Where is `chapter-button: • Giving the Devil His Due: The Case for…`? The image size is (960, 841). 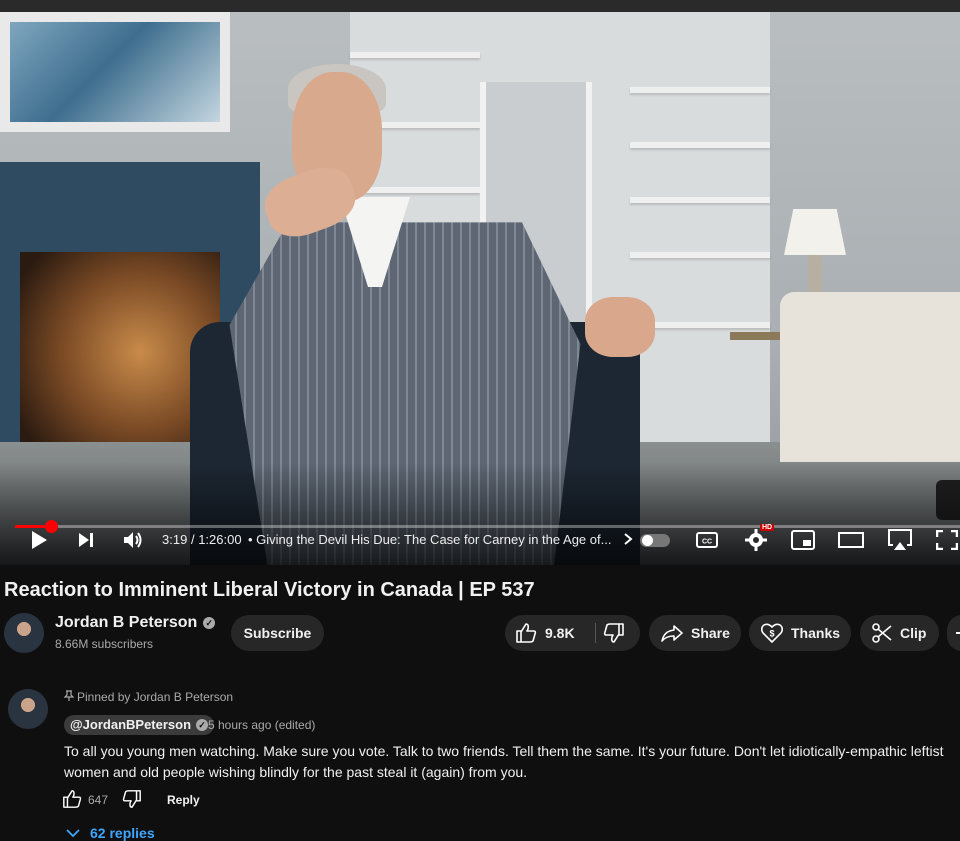
chapter-button: • Giving the Devil His Due: The Case for… is located at coordinates (440, 539).